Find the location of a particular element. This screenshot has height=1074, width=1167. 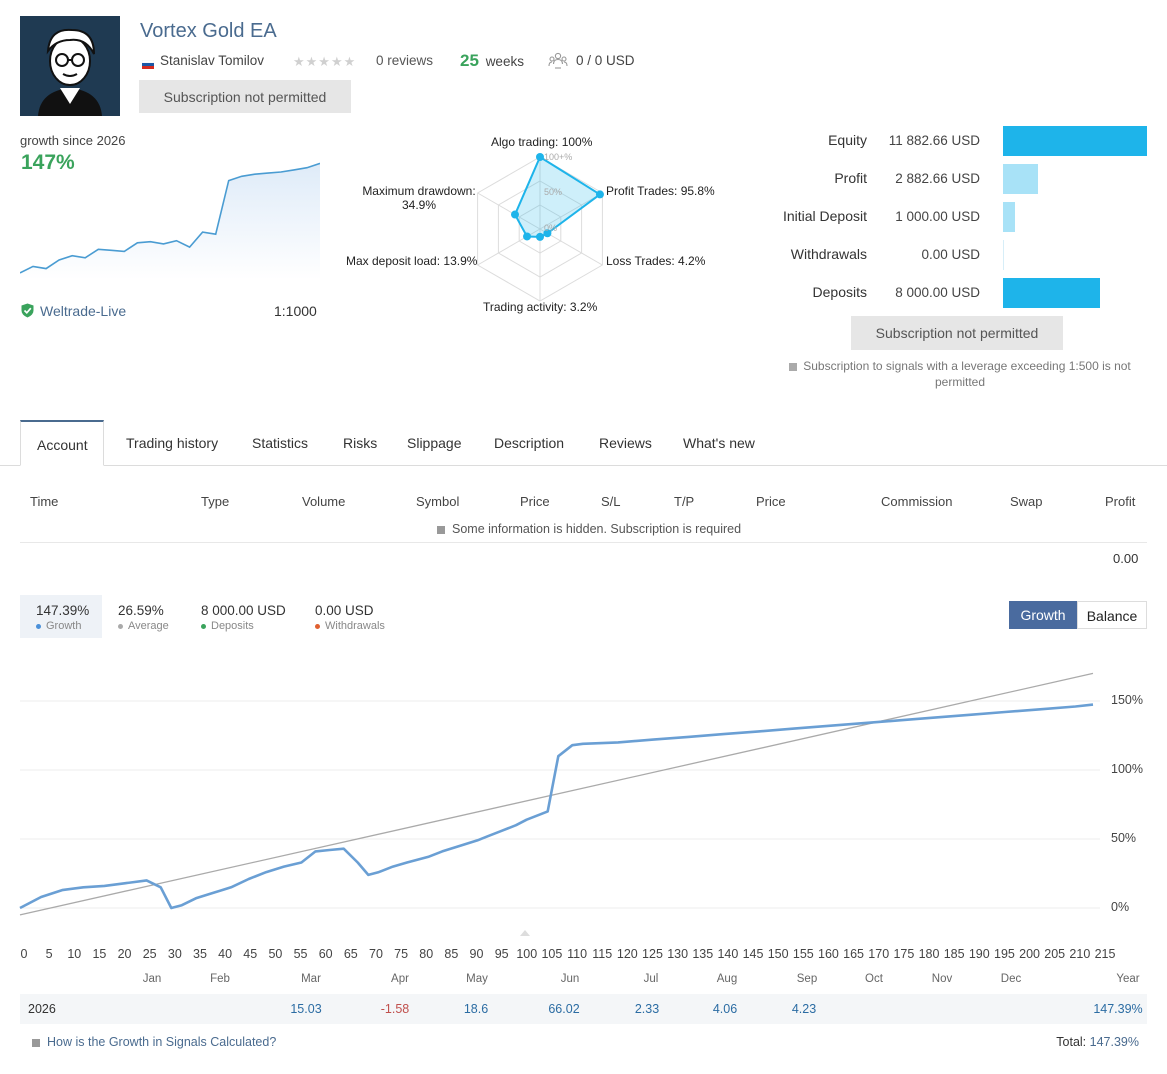

legend-deposits: 8 000.00 USD Deposits is located at coordinates (243, 617).